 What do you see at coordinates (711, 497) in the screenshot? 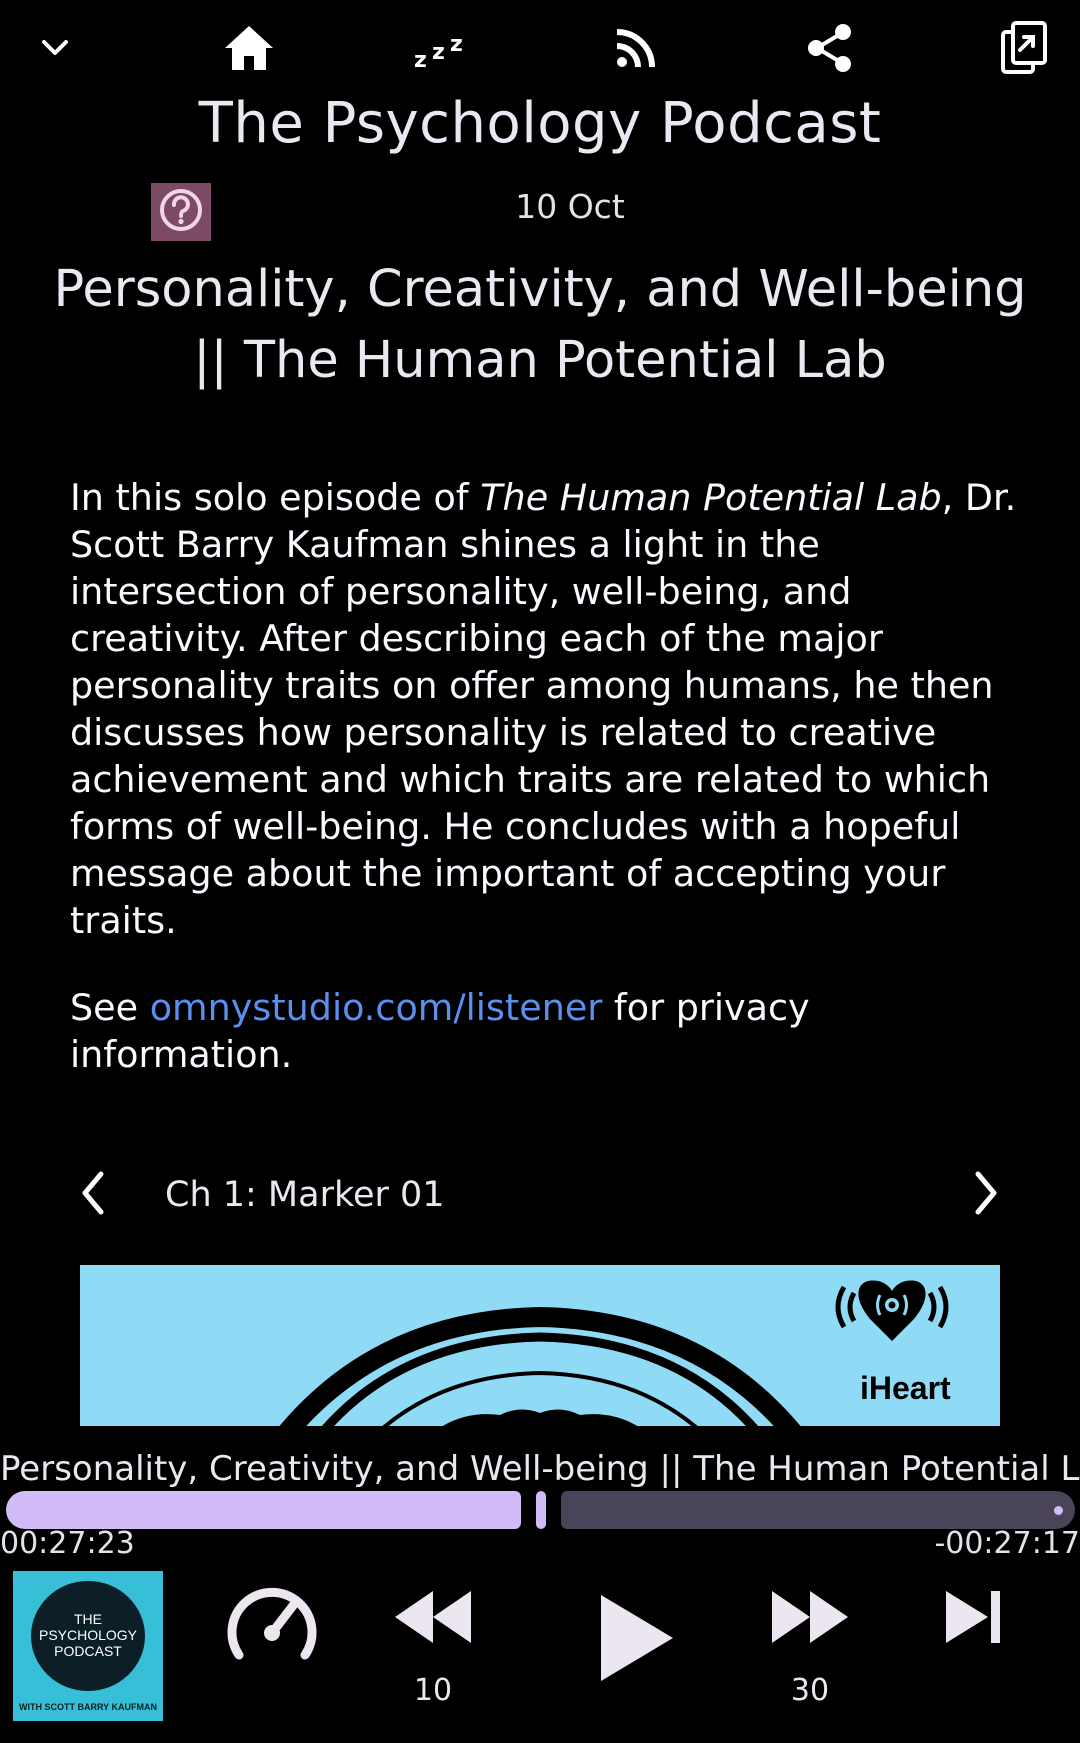
I see `description-show-name: The Human Potential Lab` at bounding box center [711, 497].